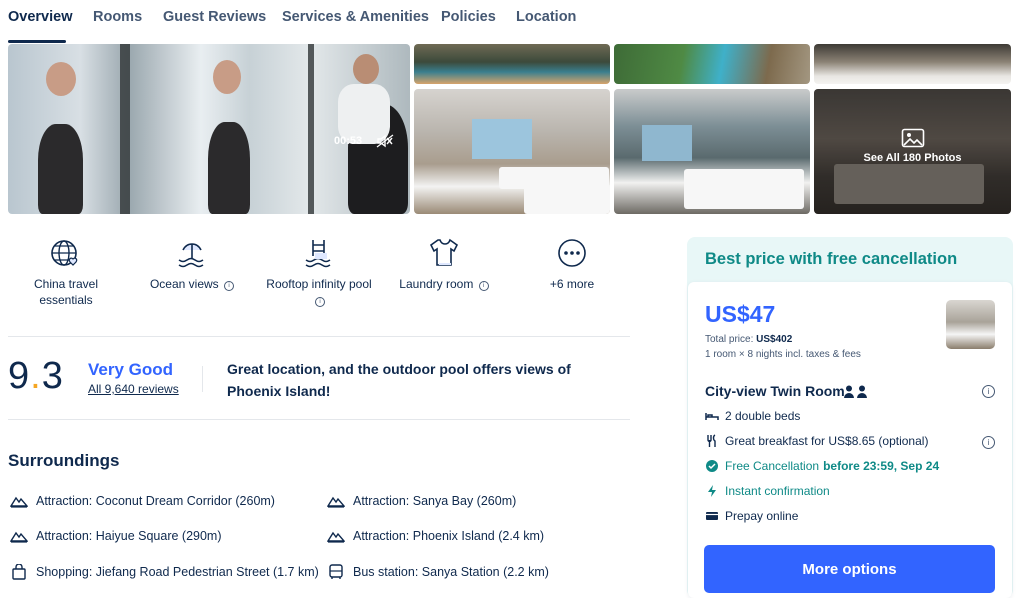 The width and height of the screenshot is (1024, 598). I want to click on surrounding-item: Attraction: Phoenix Island (2.4 km), so click(435, 536).